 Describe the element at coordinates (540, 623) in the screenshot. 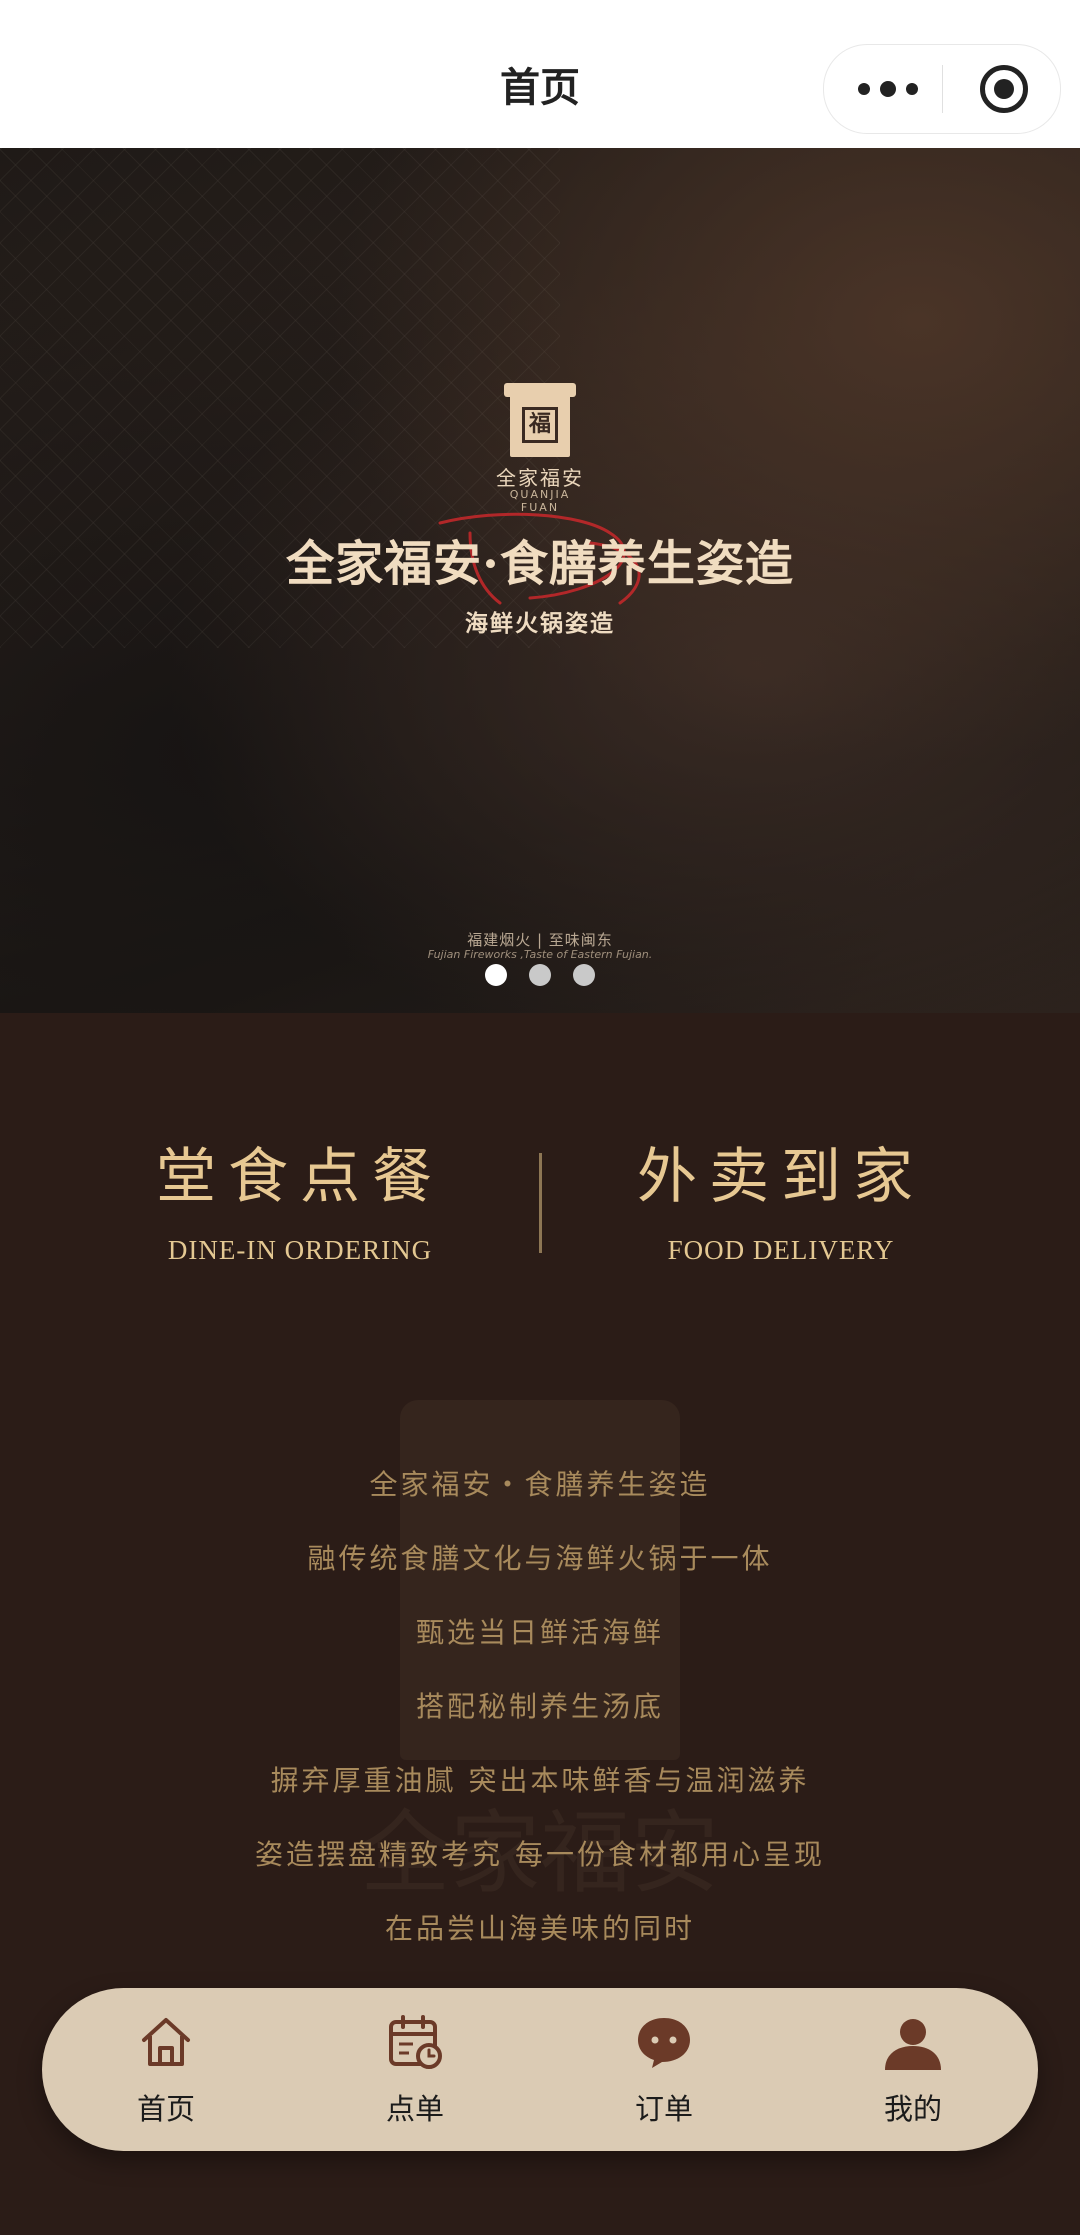

I see `banner-subheadline: 海鲜火锅姿造` at that location.